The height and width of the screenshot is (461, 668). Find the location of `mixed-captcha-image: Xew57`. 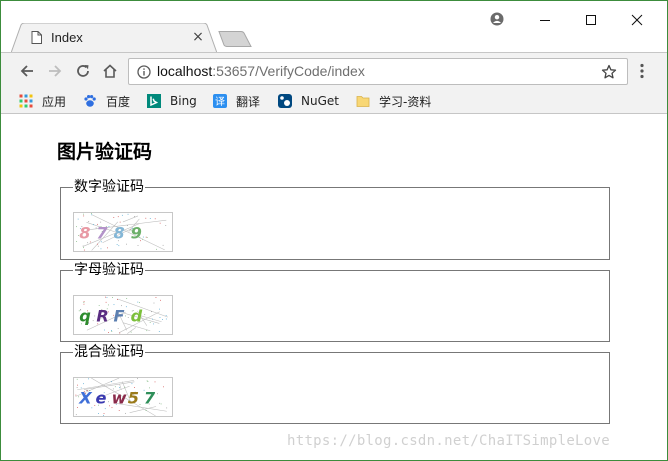

mixed-captcha-image: Xew57 is located at coordinates (123, 397).